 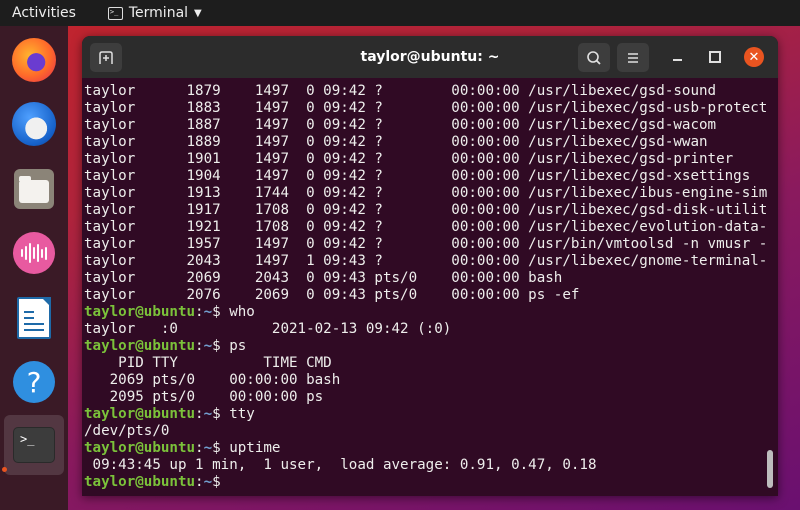 I want to click on window-title: taylor@ubuntu: ~, so click(x=430, y=57).